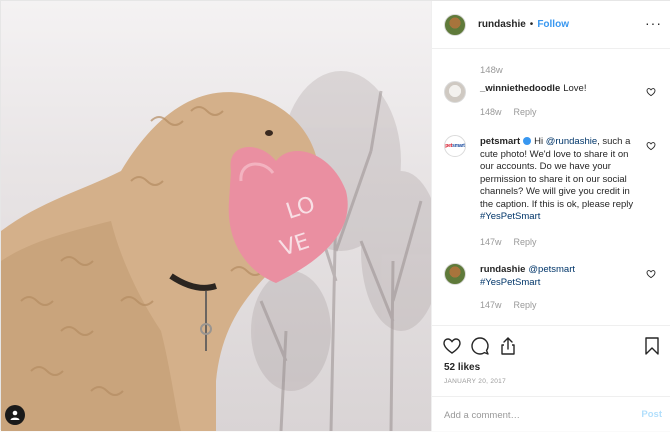 The width and height of the screenshot is (670, 432). I want to click on follow-button: Follow, so click(553, 24).